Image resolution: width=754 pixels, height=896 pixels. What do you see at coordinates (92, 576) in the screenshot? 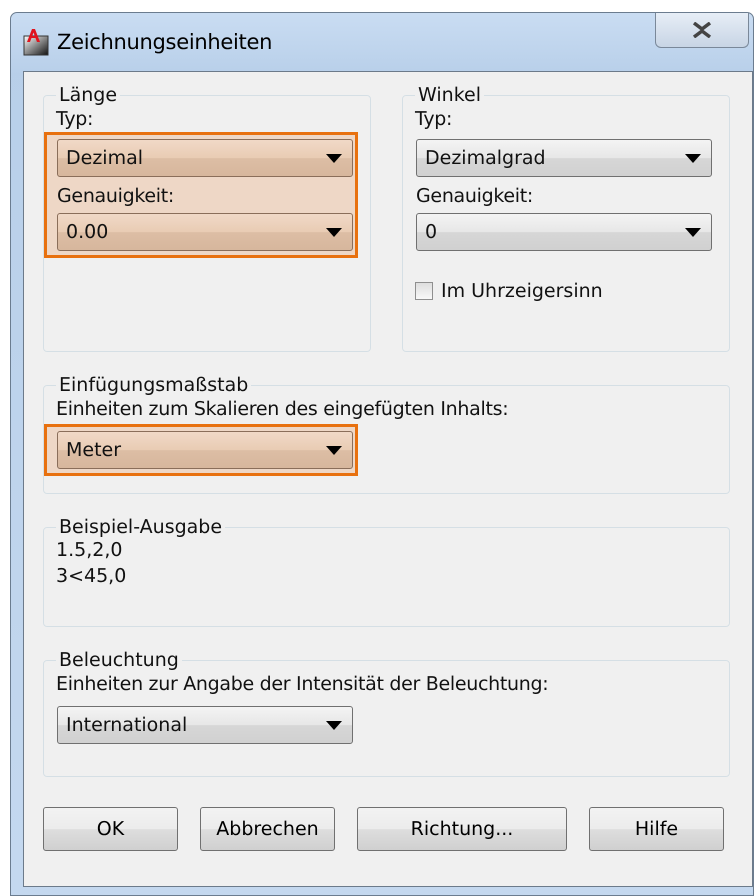
I see `sample-text: 3<45,0` at bounding box center [92, 576].